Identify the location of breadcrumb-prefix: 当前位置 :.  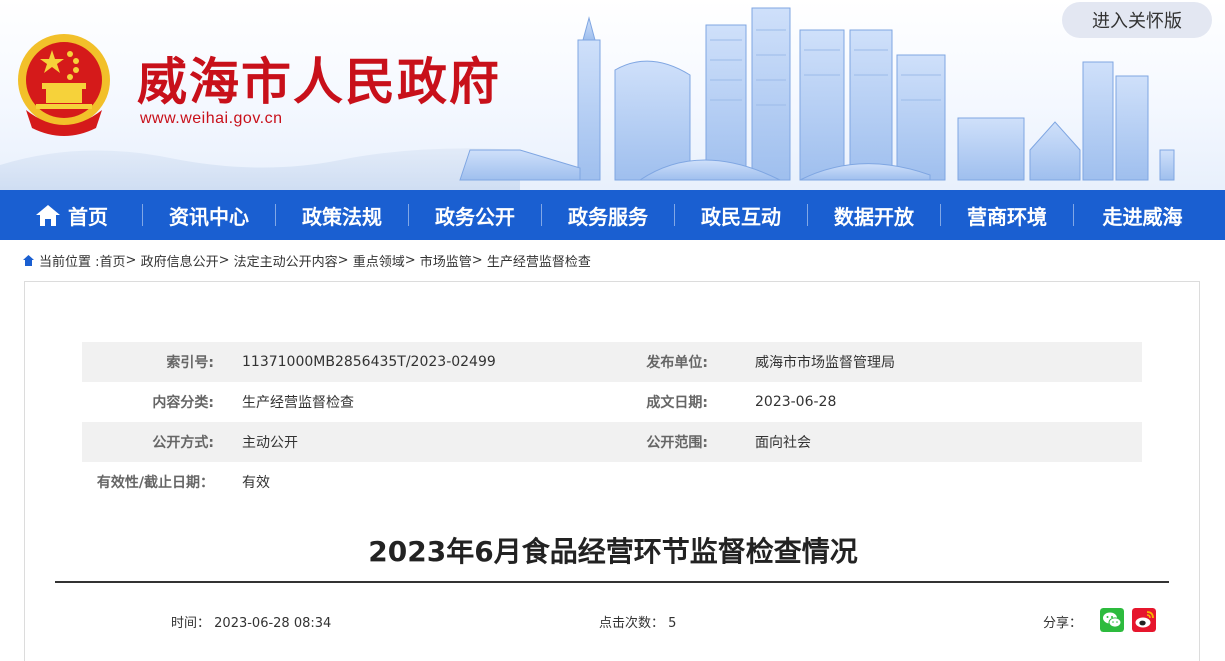
(69, 262).